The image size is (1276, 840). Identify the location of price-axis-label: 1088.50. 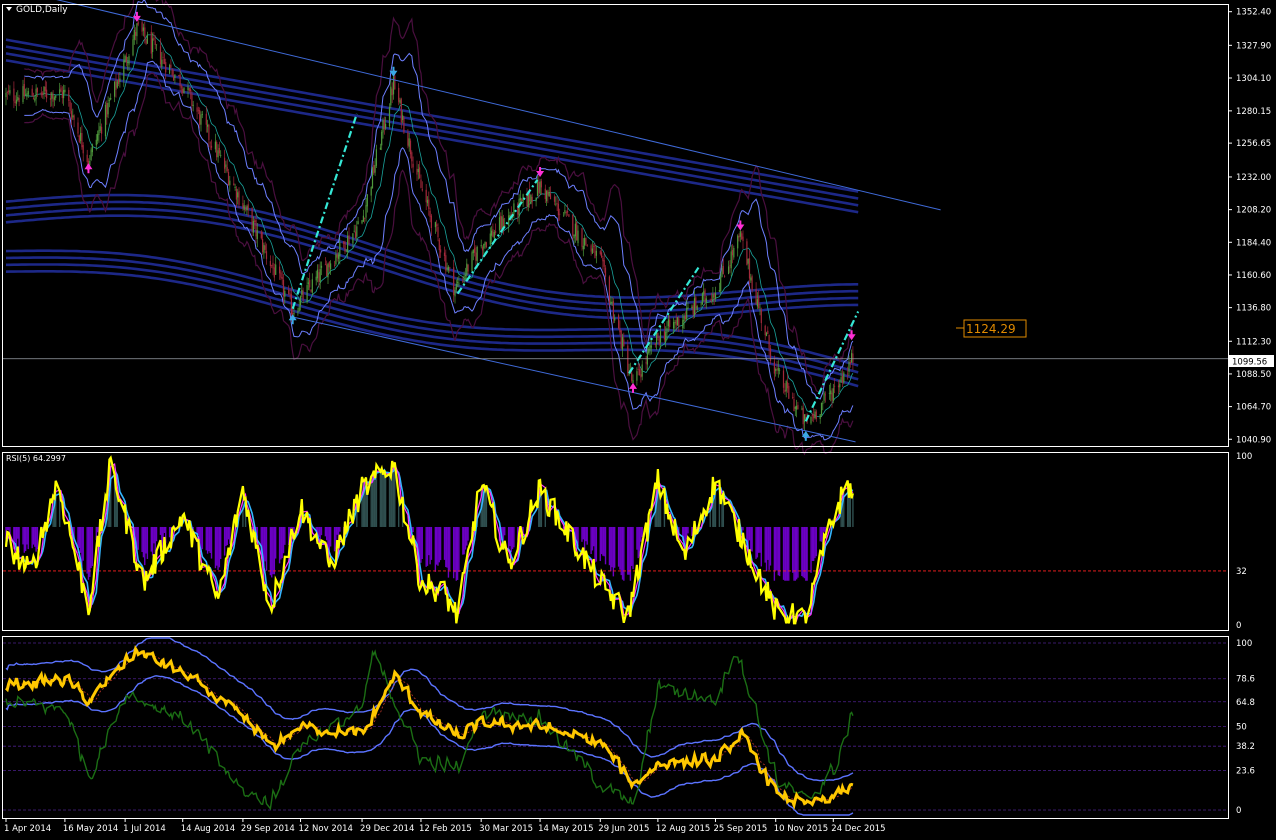
(1253, 375).